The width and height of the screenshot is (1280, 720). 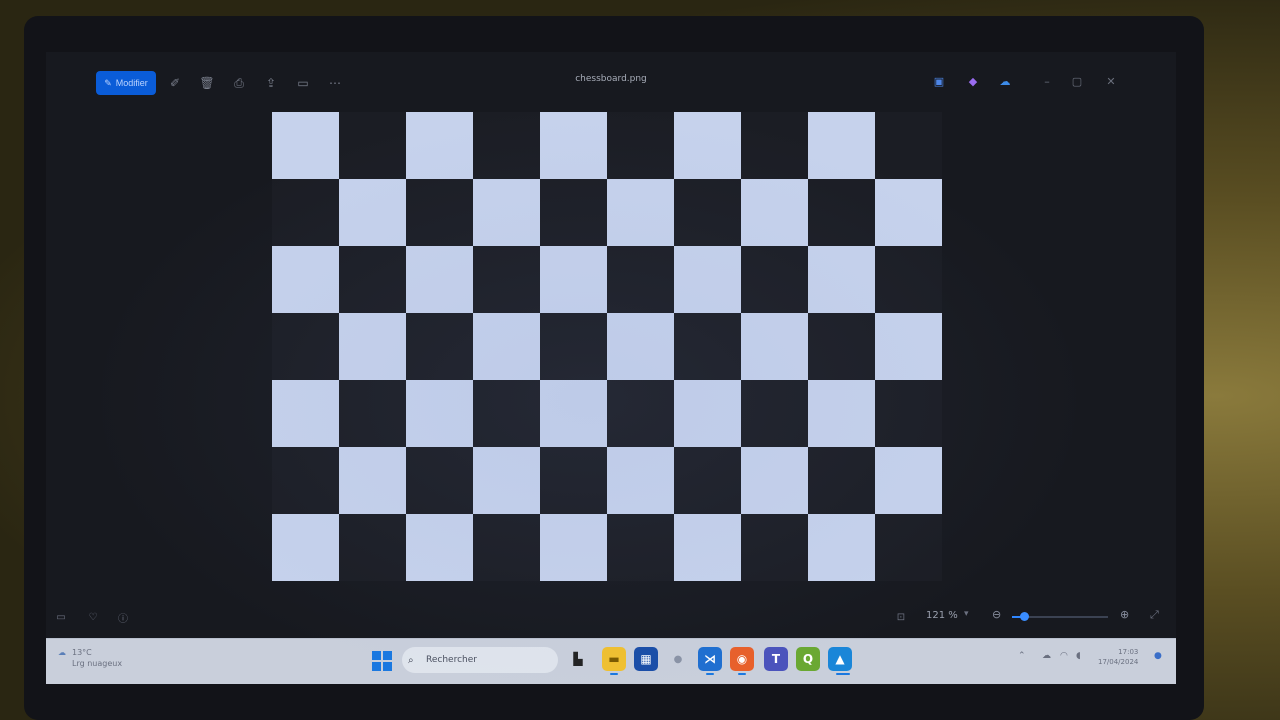 What do you see at coordinates (646, 659) in the screenshot?
I see `store-icon: ▦` at bounding box center [646, 659].